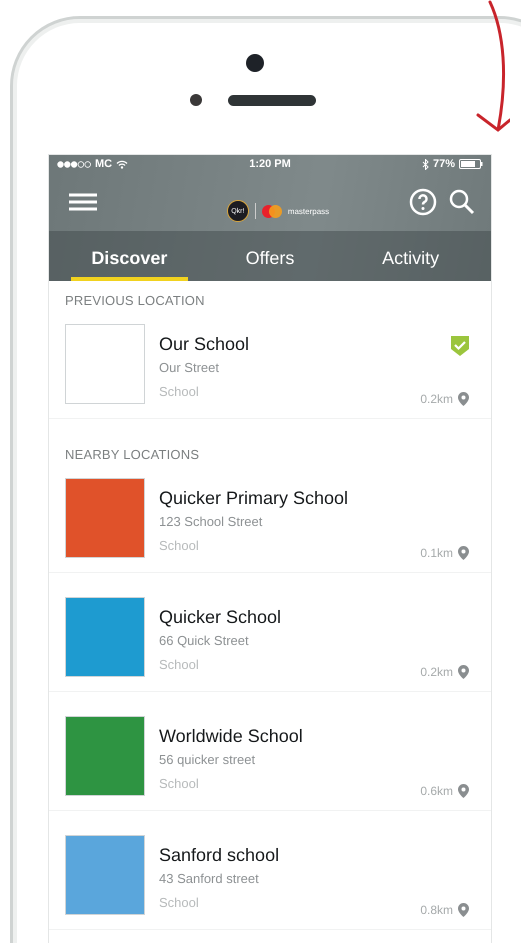  Describe the element at coordinates (270, 521) in the screenshot. I see `location-row: Quicker Primary School 123 School Street School 0.1km` at that location.